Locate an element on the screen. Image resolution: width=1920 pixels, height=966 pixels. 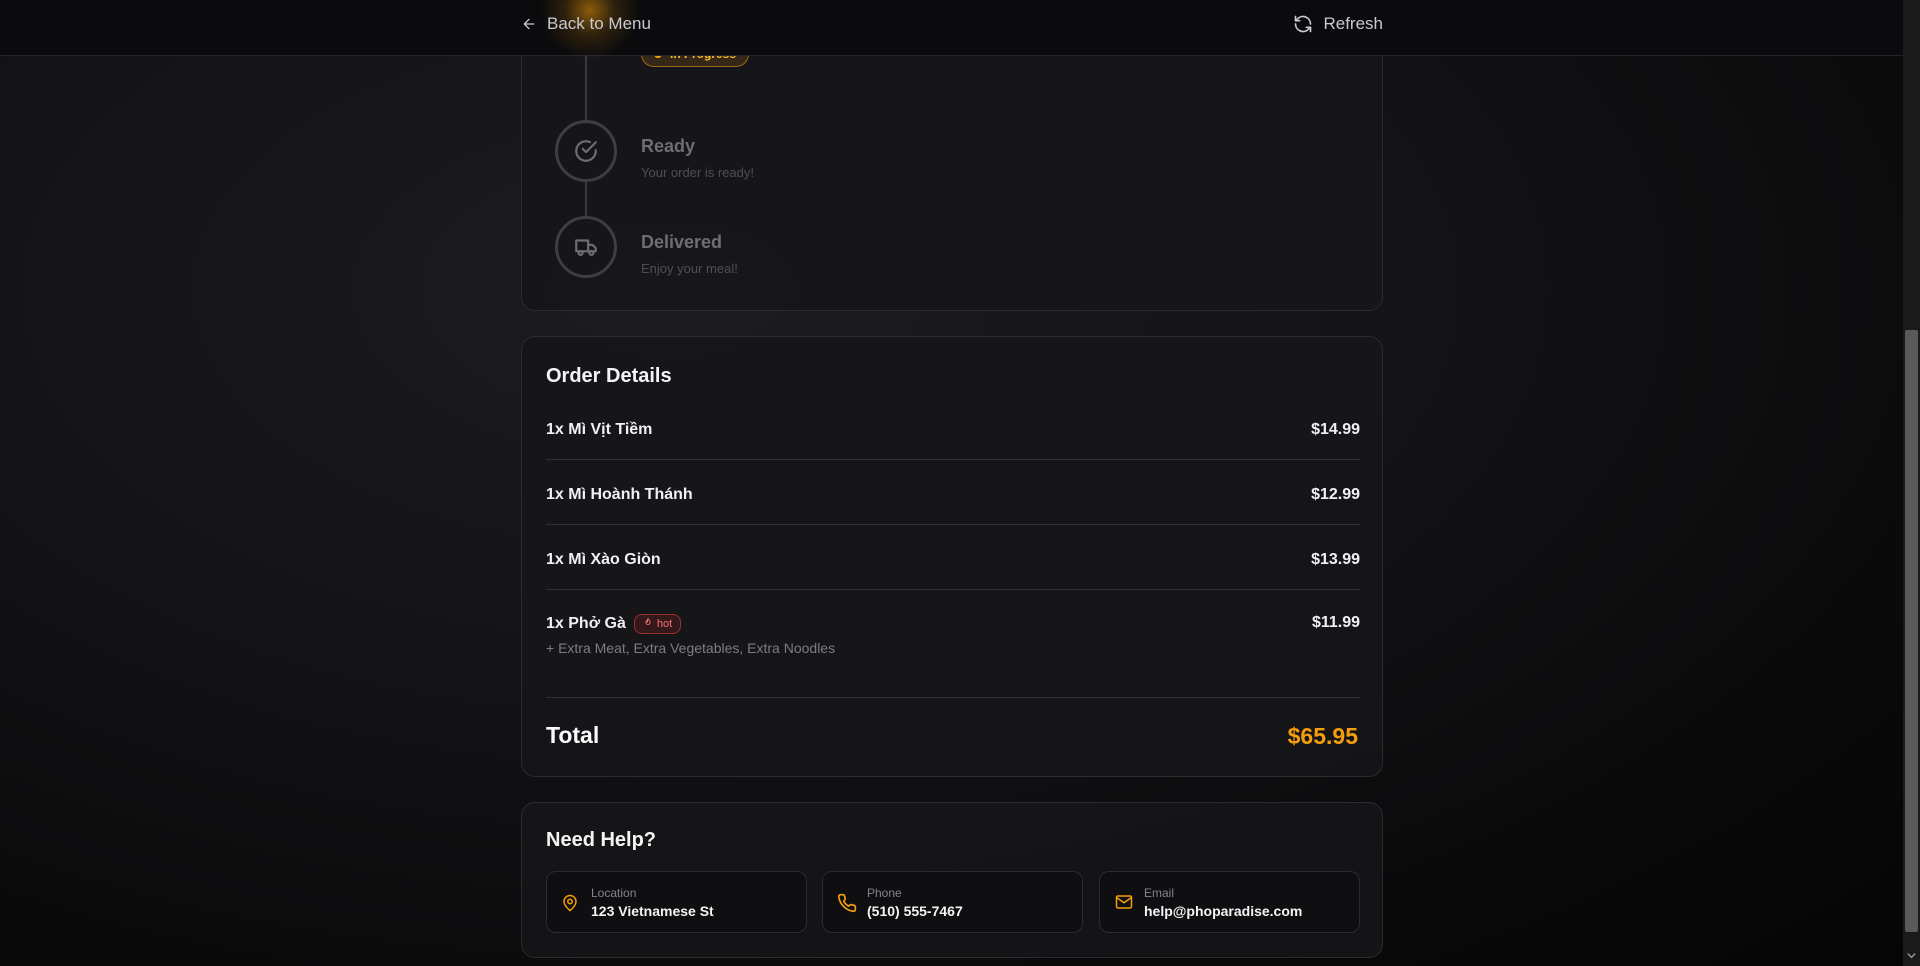
hot-tag-label: hot is located at coordinates (664, 624).